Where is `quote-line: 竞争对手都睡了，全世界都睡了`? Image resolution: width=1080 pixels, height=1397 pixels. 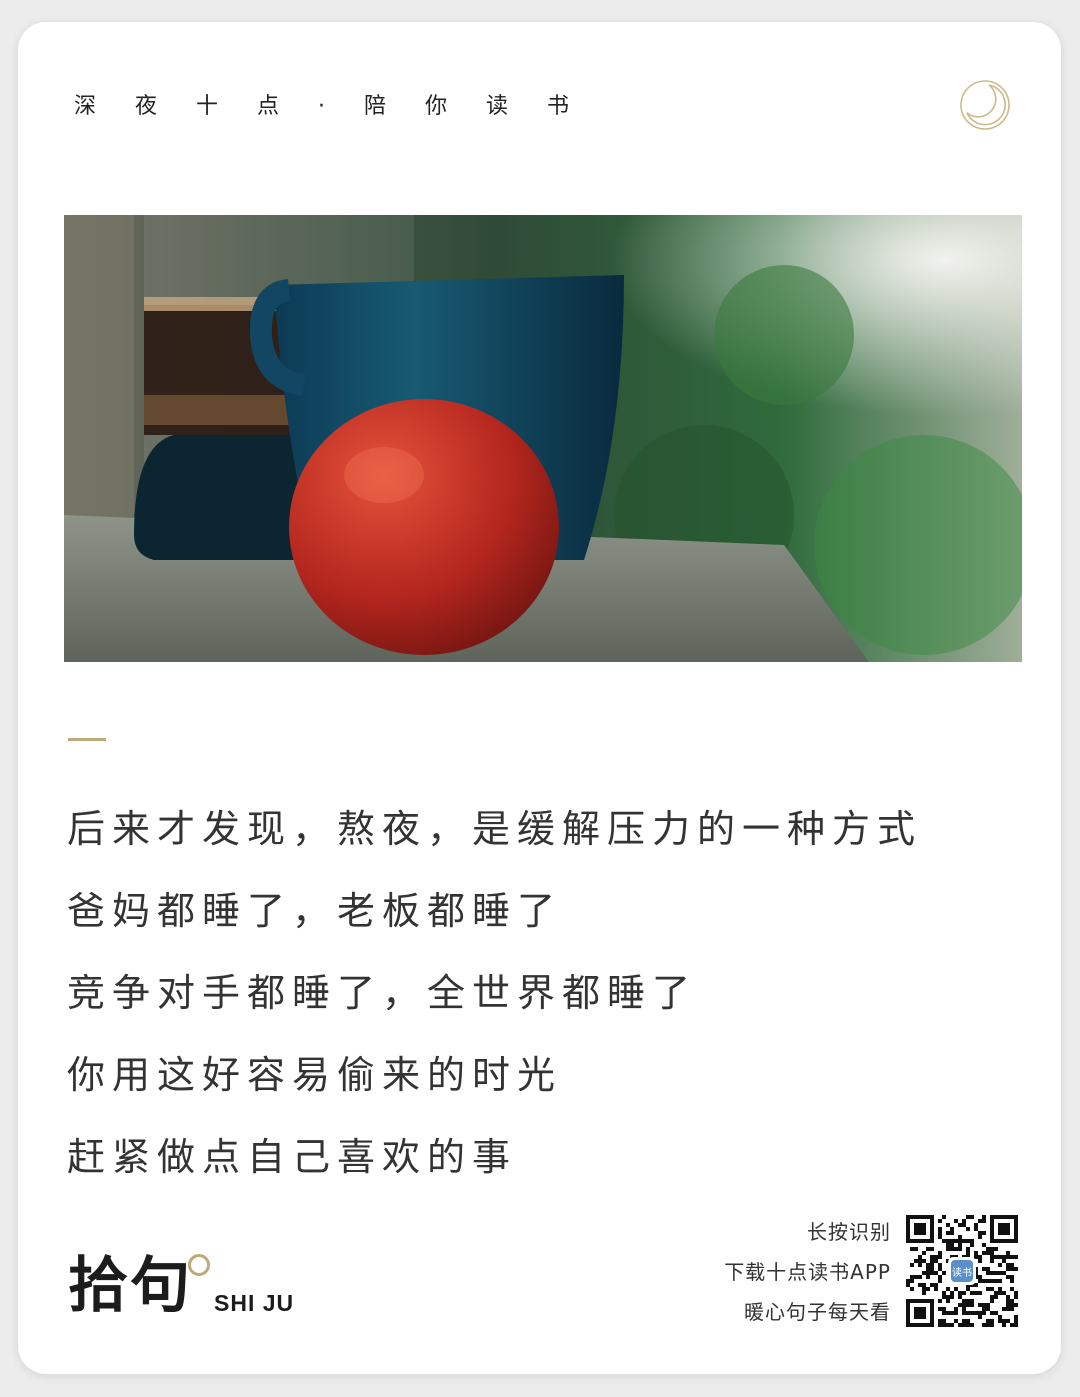 quote-line: 竞争对手都睡了，全世界都睡了 is located at coordinates (382, 993).